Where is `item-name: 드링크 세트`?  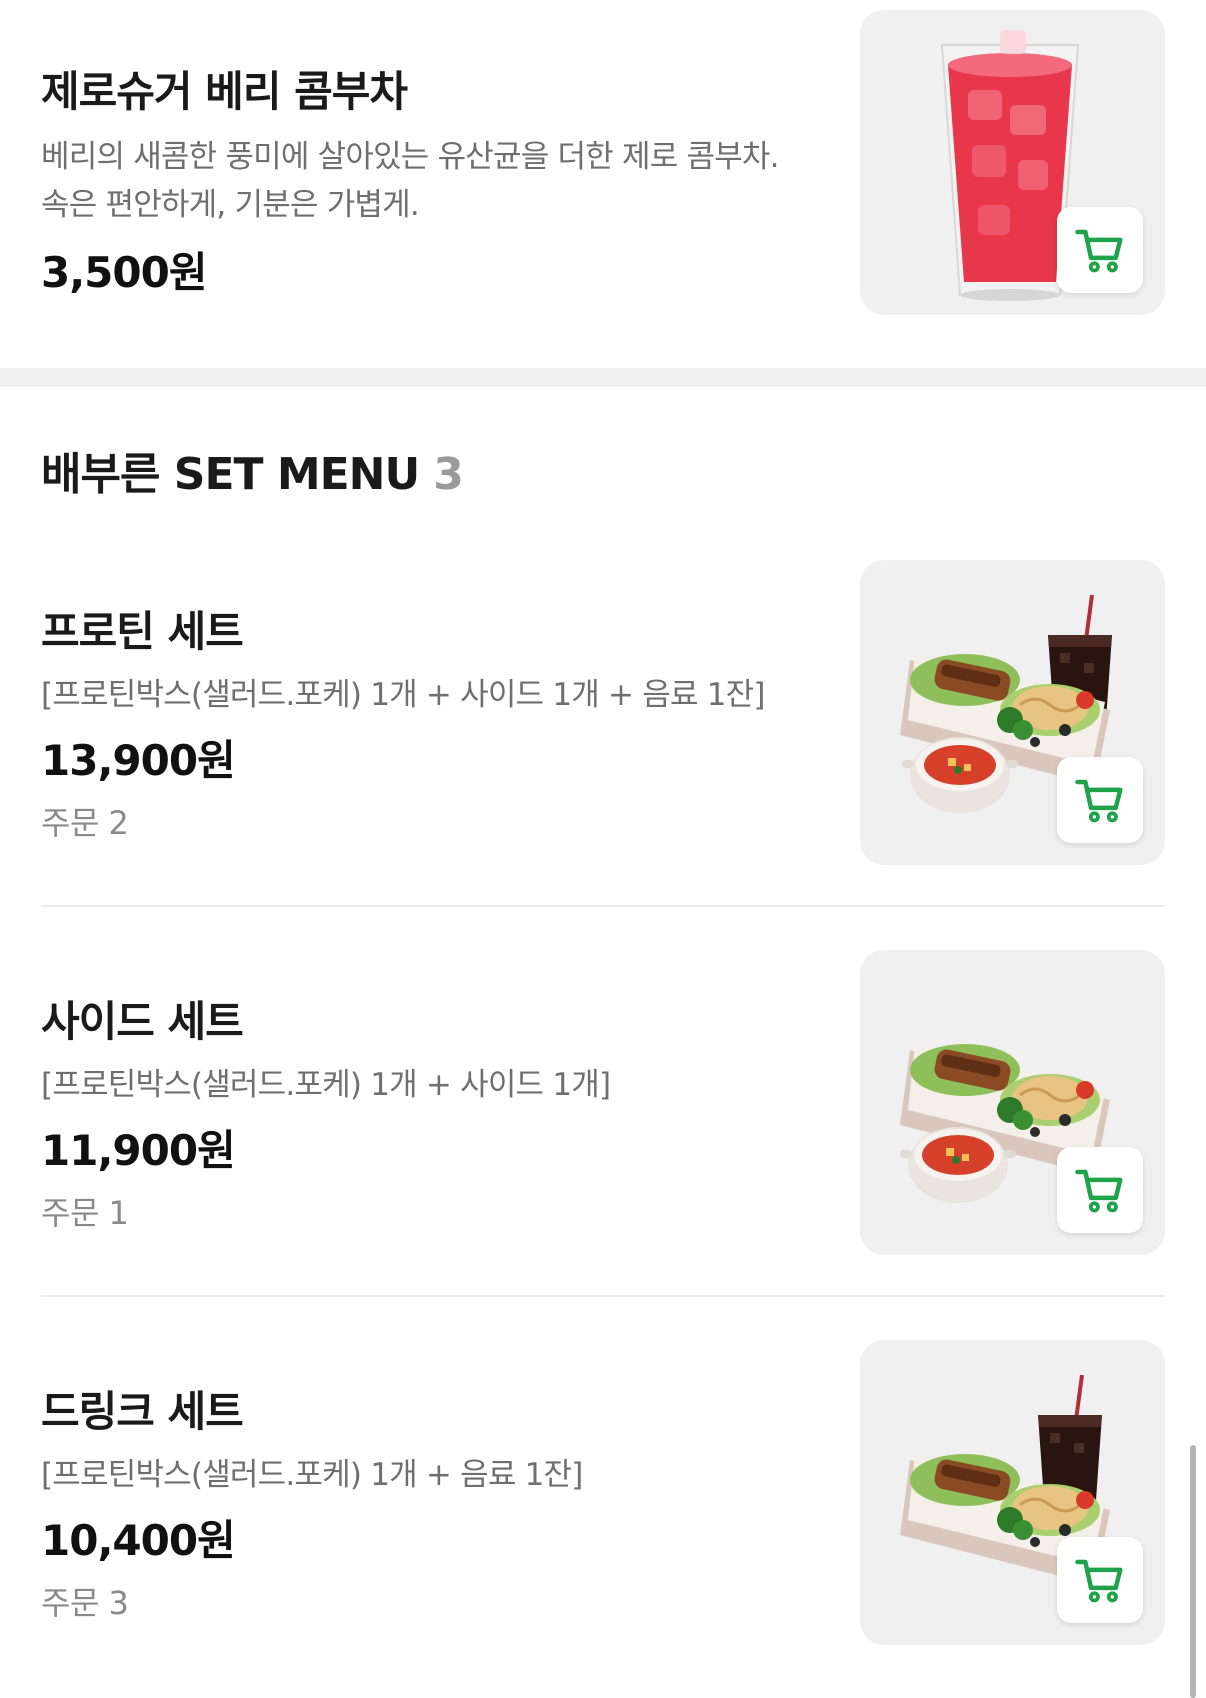 item-name: 드링크 세트 is located at coordinates (142, 1411).